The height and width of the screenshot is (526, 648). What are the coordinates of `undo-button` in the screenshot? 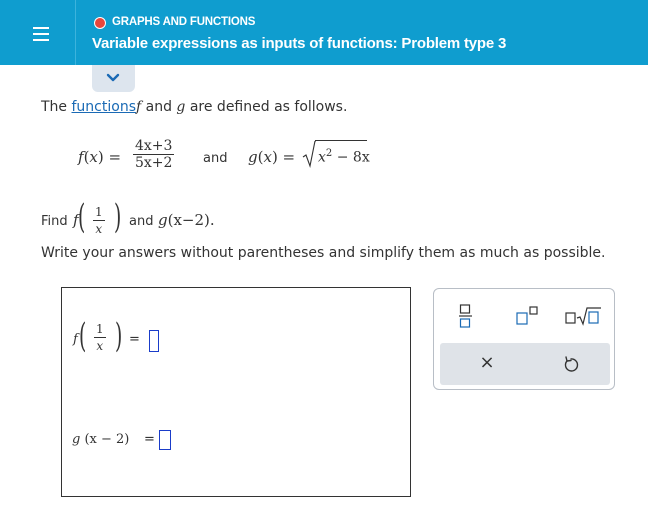 It's located at (571, 364).